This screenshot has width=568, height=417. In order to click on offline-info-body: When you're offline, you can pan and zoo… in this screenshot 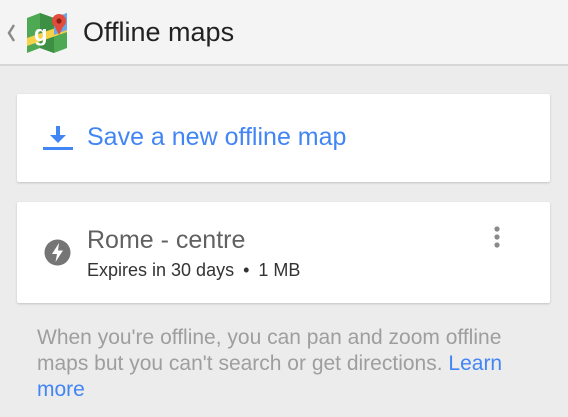, I will do `click(269, 350)`.